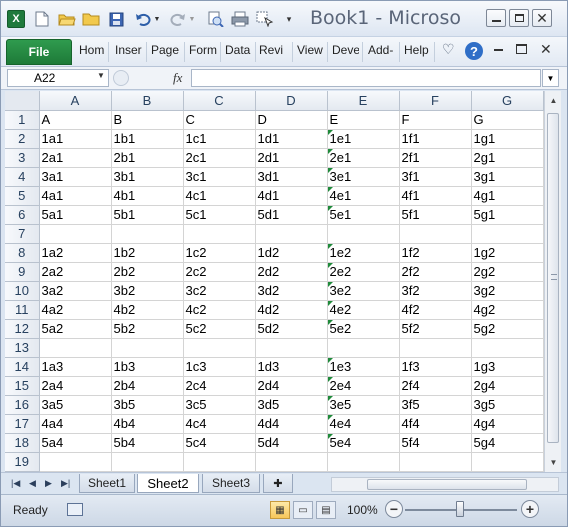 The height and width of the screenshot is (527, 568). I want to click on expand-formula-bar-icon: ▼, so click(550, 78).